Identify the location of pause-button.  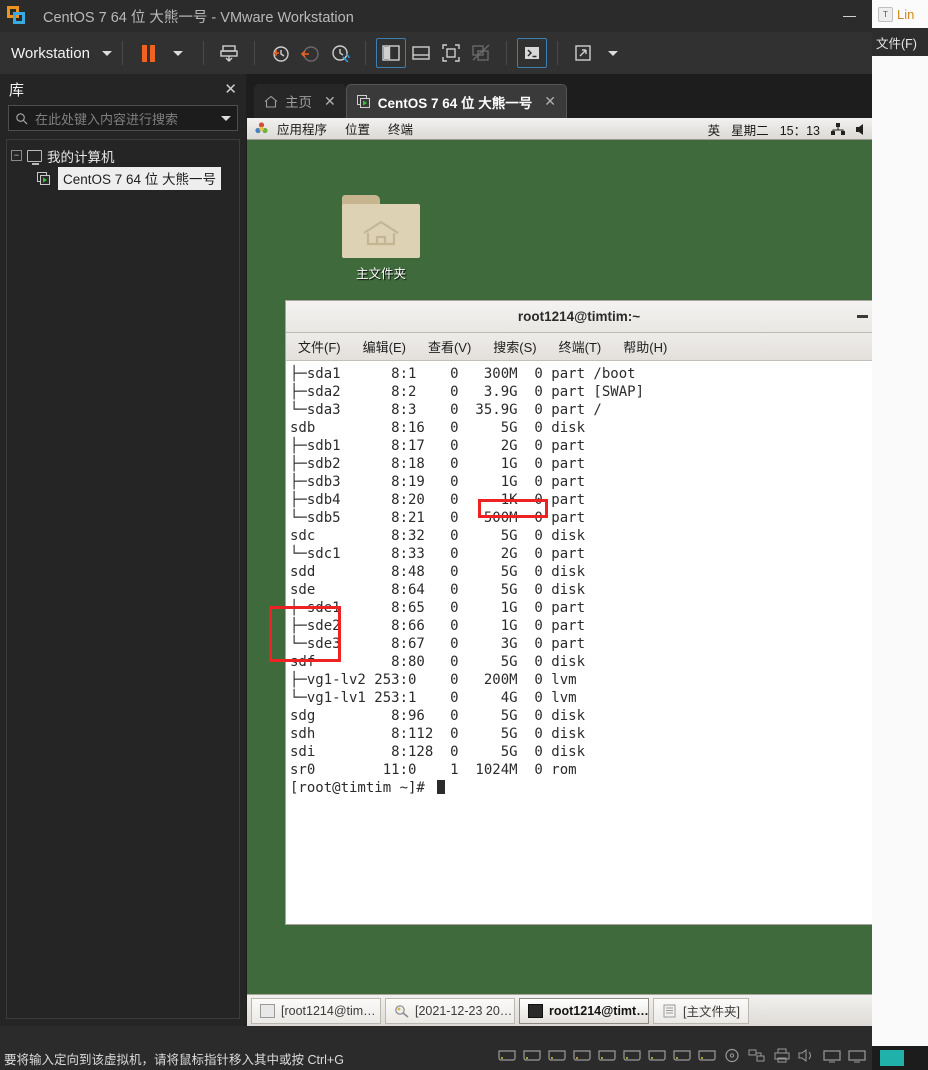
(148, 53).